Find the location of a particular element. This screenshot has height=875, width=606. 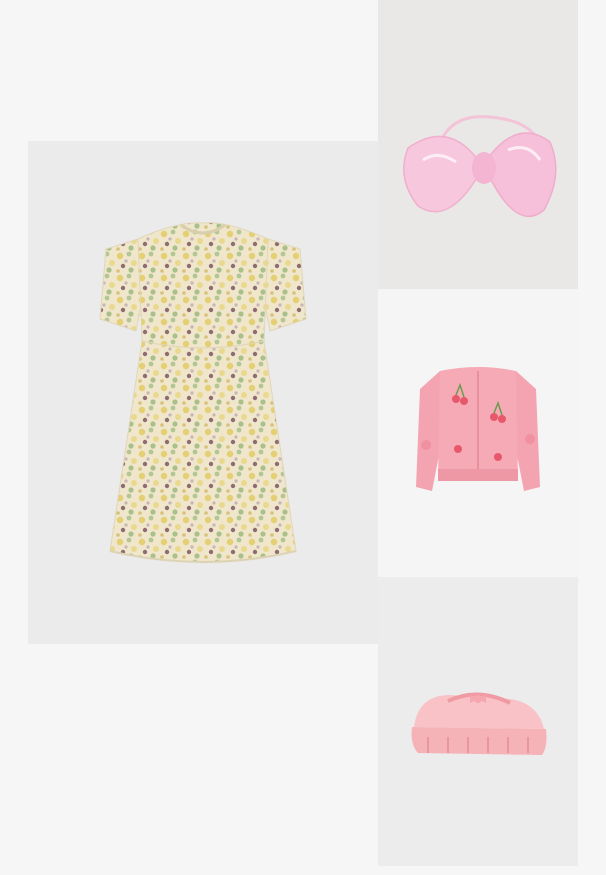

dress-illustration is located at coordinates (203, 392).